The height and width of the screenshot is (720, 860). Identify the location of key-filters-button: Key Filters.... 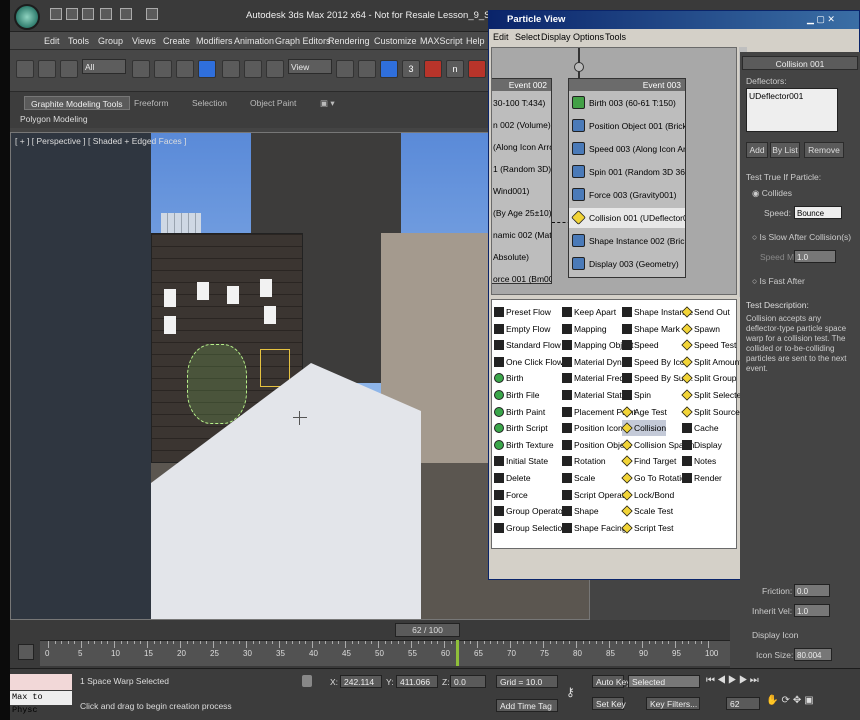
(673, 703).